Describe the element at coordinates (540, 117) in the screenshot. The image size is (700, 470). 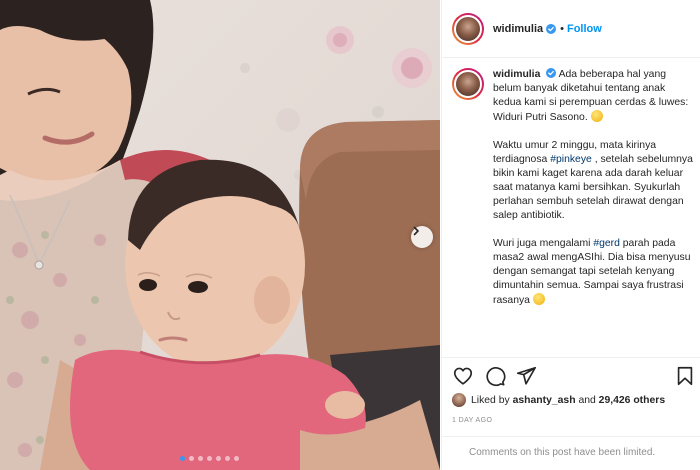
I see `caption-paragraph-1b: Widuri Putri Sasono.` at that location.